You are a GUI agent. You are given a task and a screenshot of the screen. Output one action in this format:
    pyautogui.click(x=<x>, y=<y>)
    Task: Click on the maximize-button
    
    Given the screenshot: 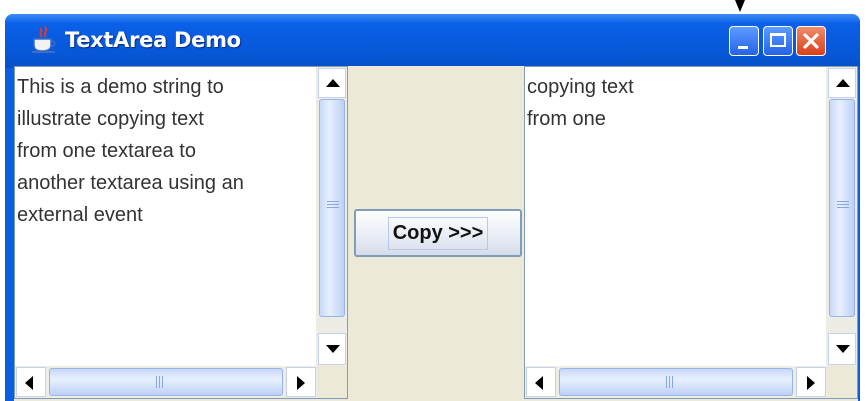 What is the action you would take?
    pyautogui.click(x=778, y=41)
    